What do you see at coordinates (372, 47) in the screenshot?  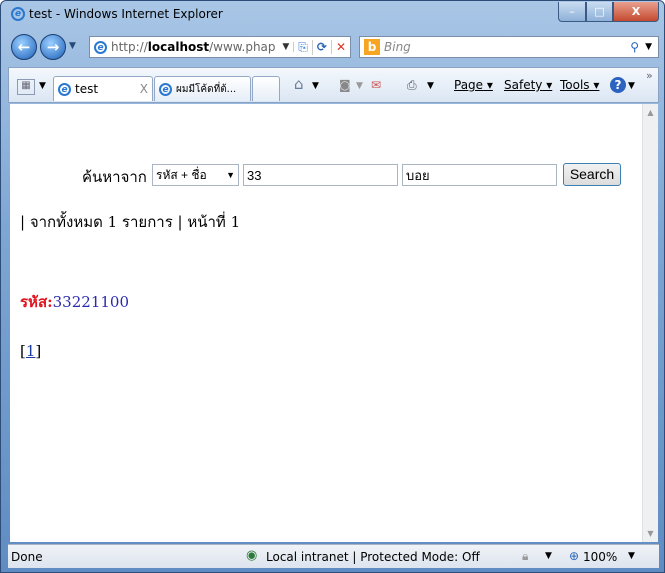 I see `bing-logo-icon: b` at bounding box center [372, 47].